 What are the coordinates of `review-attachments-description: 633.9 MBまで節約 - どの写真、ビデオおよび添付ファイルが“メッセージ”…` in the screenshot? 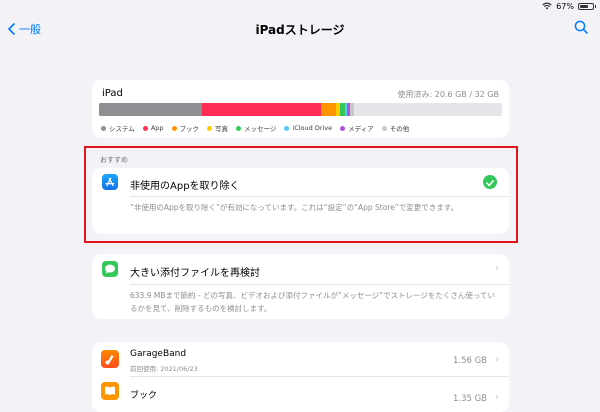 It's located at (313, 302).